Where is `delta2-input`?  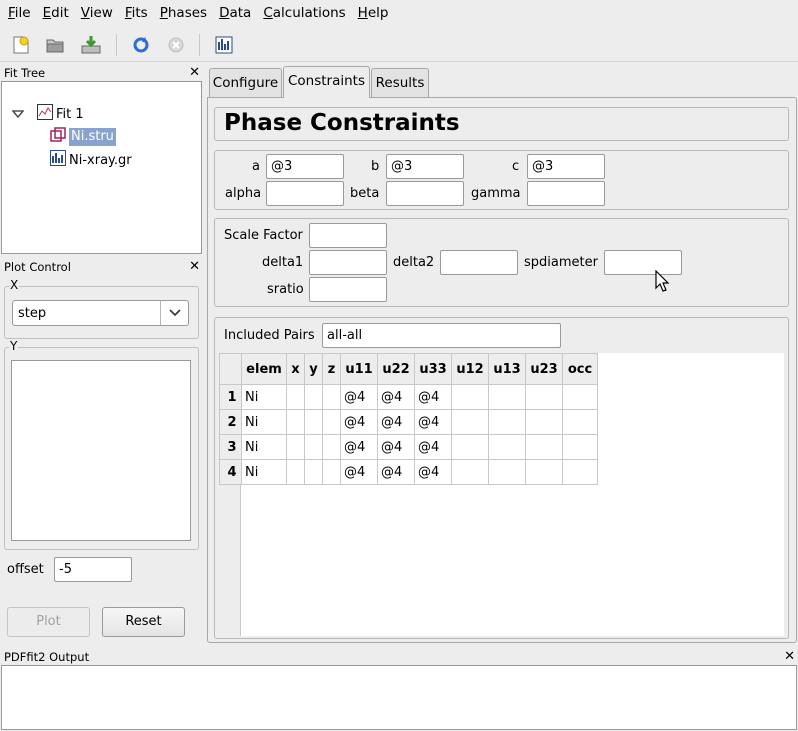 delta2-input is located at coordinates (479, 262).